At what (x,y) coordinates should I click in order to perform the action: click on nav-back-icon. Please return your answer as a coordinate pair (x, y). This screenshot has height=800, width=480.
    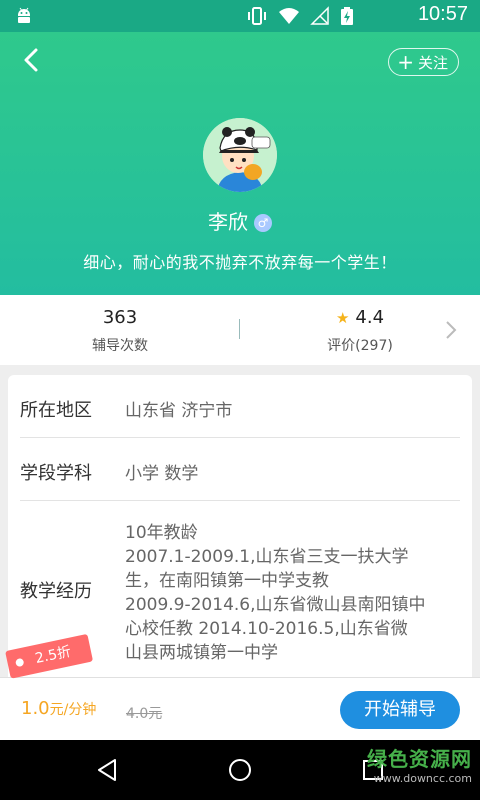
    Looking at the image, I should click on (107, 770).